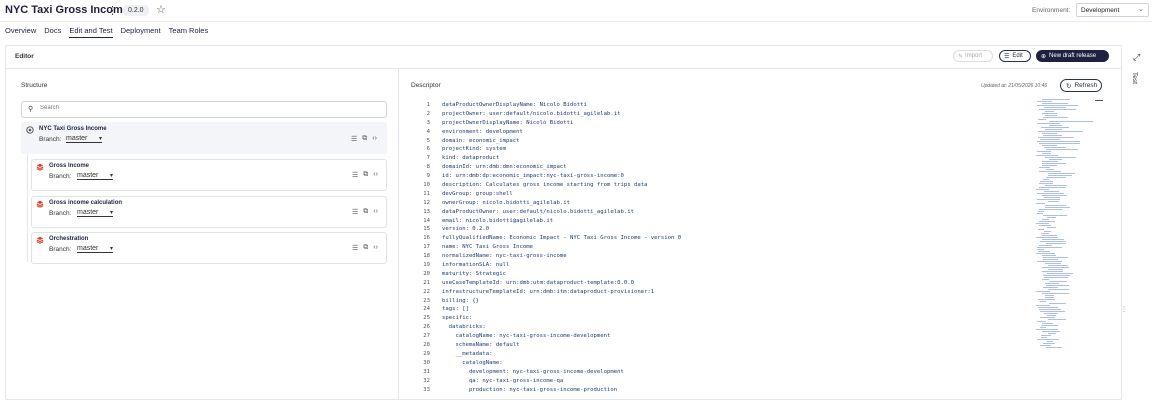  I want to click on scrollbar-thumb, so click(1099, 100).